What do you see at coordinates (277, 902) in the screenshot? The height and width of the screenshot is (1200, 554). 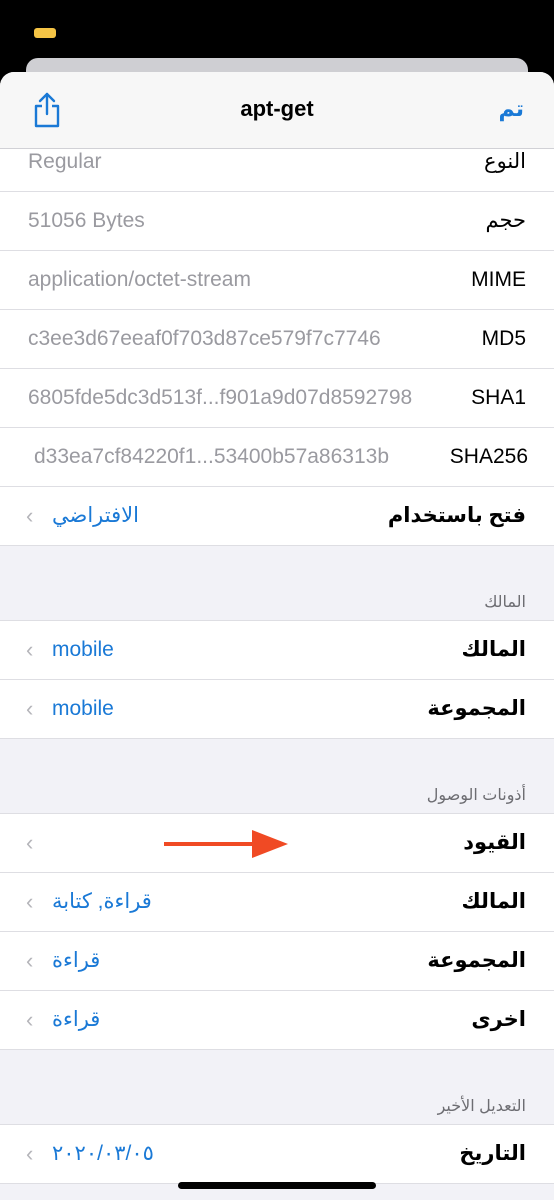 I see `permission-owner-row: المالك ‹ قراءة, كتابة` at bounding box center [277, 902].